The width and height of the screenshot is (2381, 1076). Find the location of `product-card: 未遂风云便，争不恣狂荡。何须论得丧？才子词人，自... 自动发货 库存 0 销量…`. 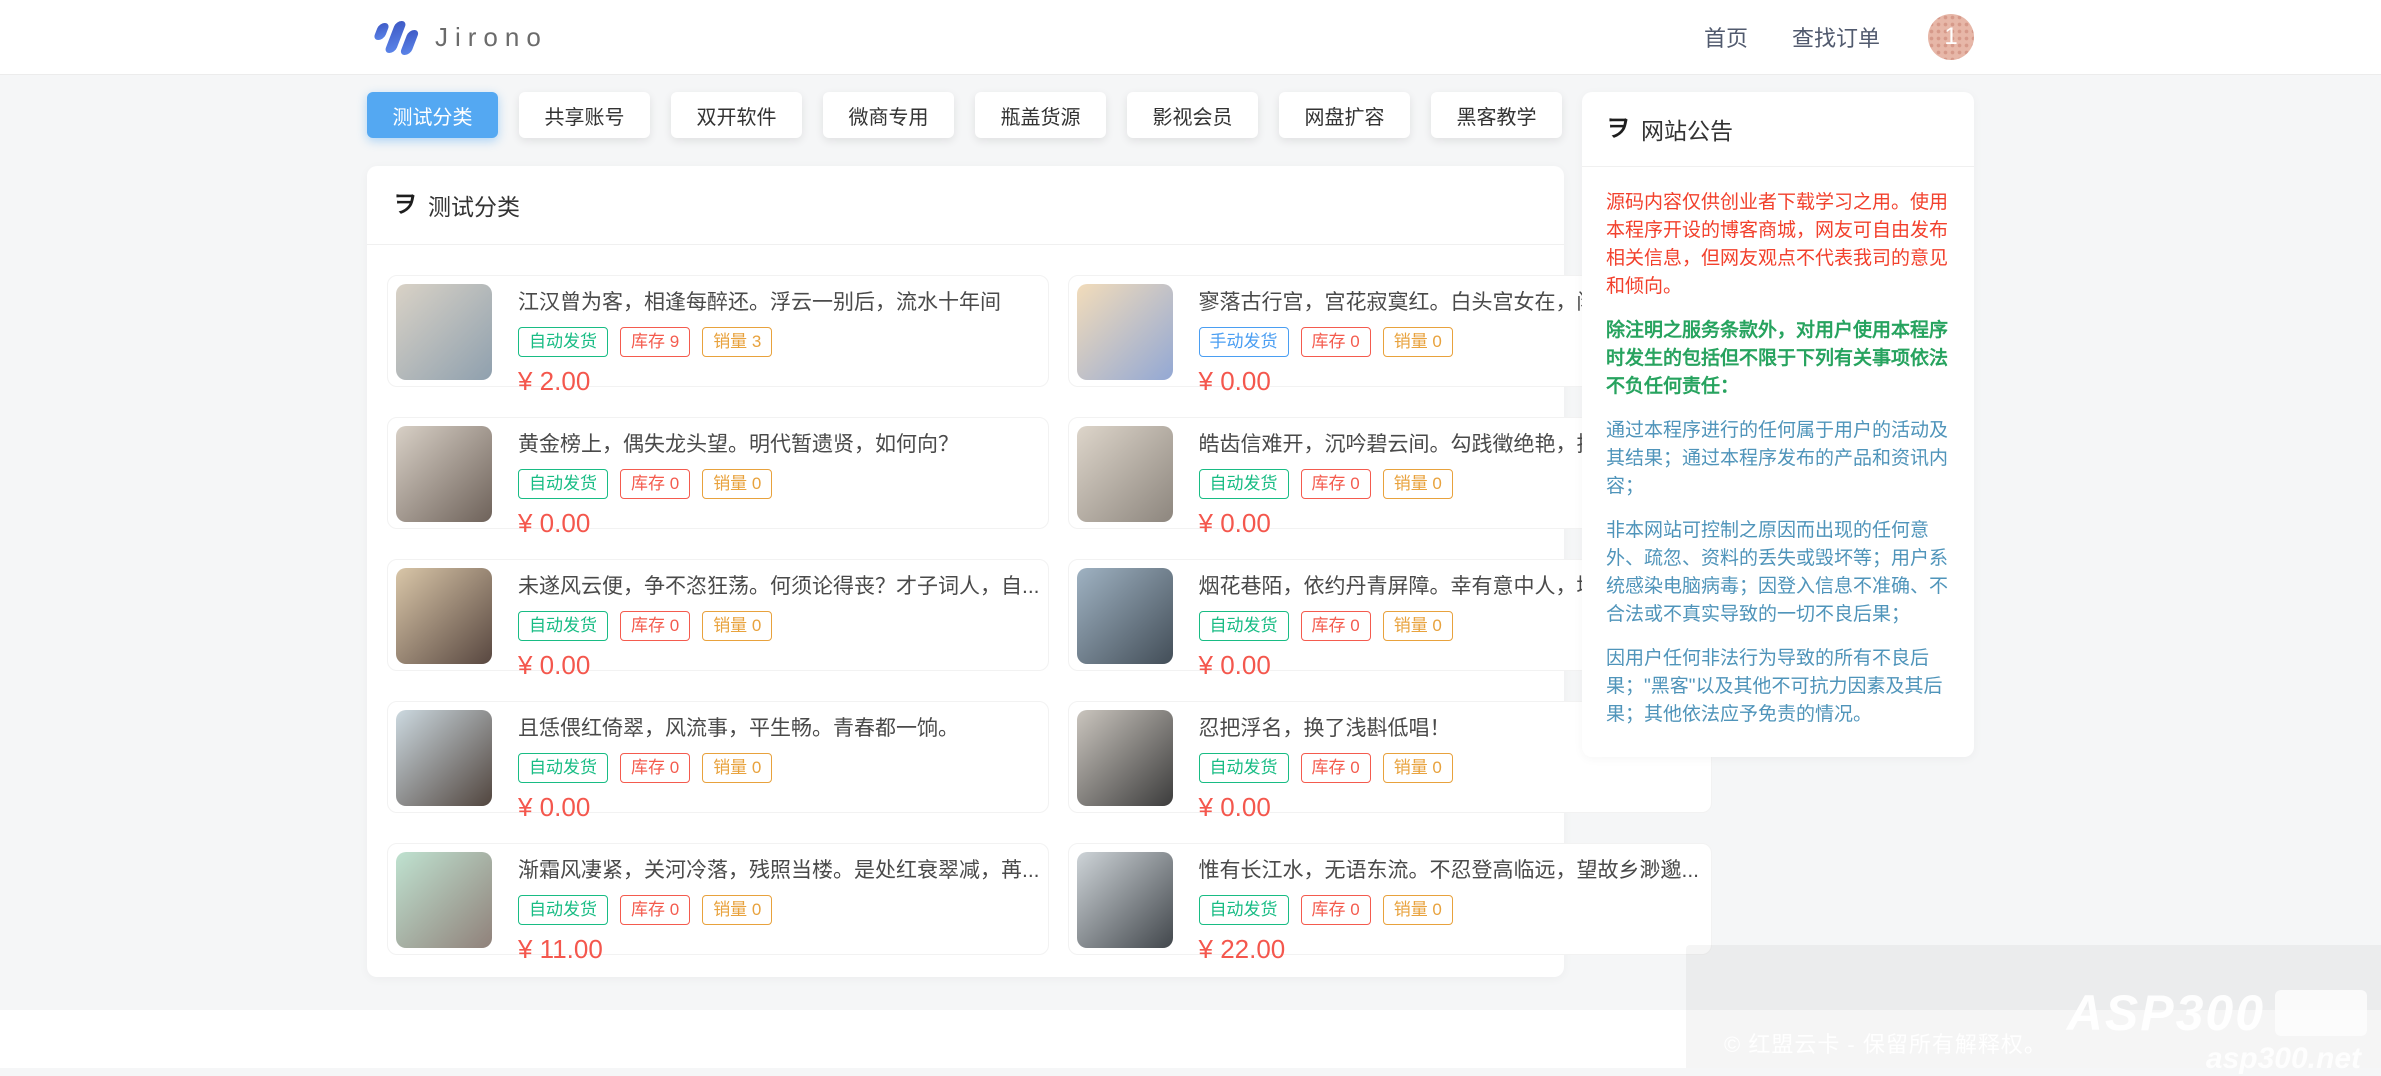

product-card: 未遂风云便，争不恣狂荡。何须论得丧？才子词人，自... 自动发货 库存 0 销量… is located at coordinates (718, 619).